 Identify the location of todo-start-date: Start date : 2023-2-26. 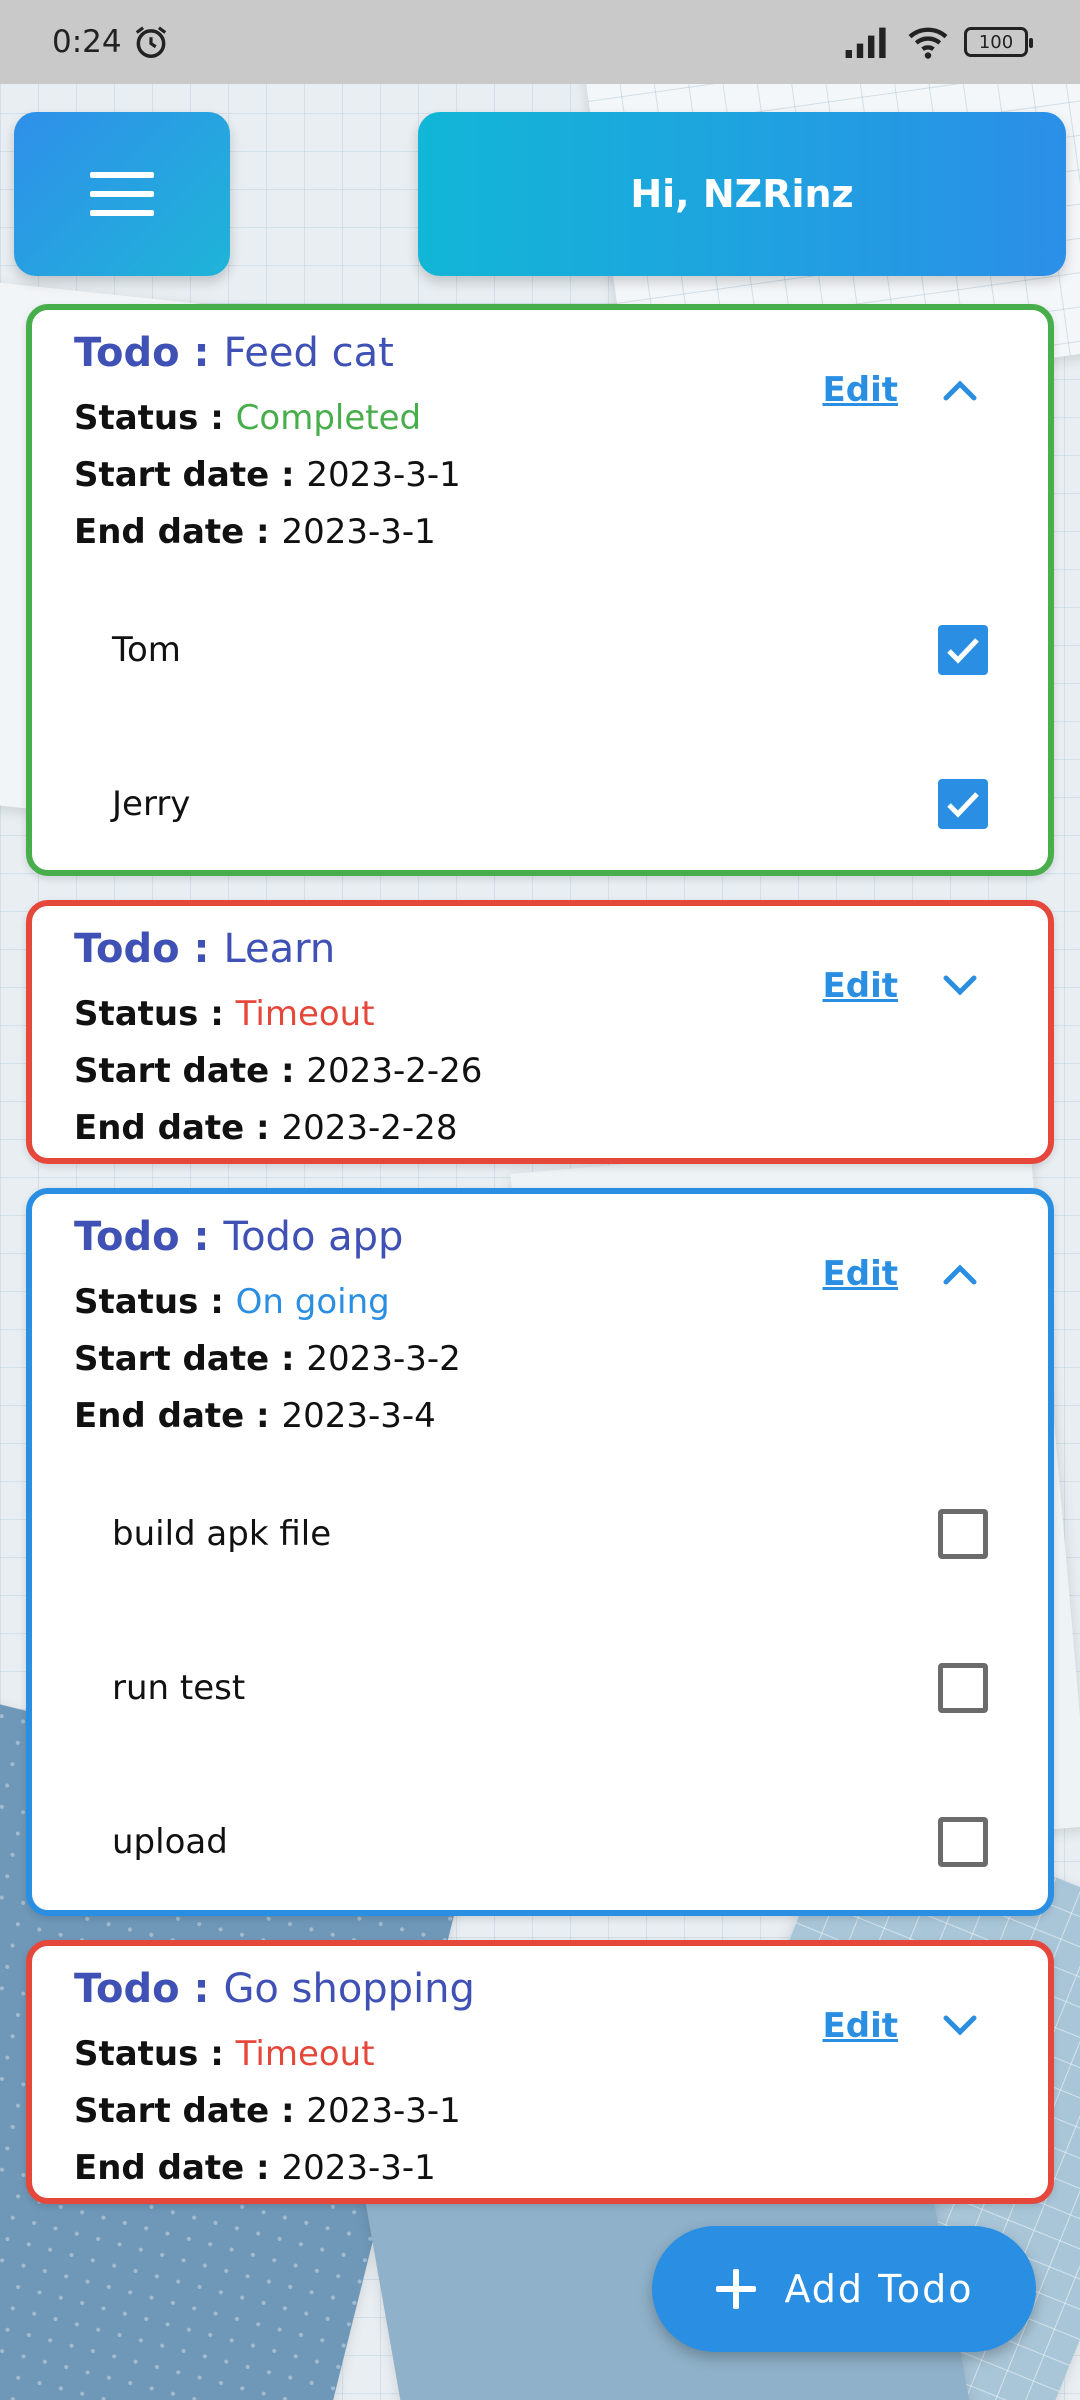
(278, 1071).